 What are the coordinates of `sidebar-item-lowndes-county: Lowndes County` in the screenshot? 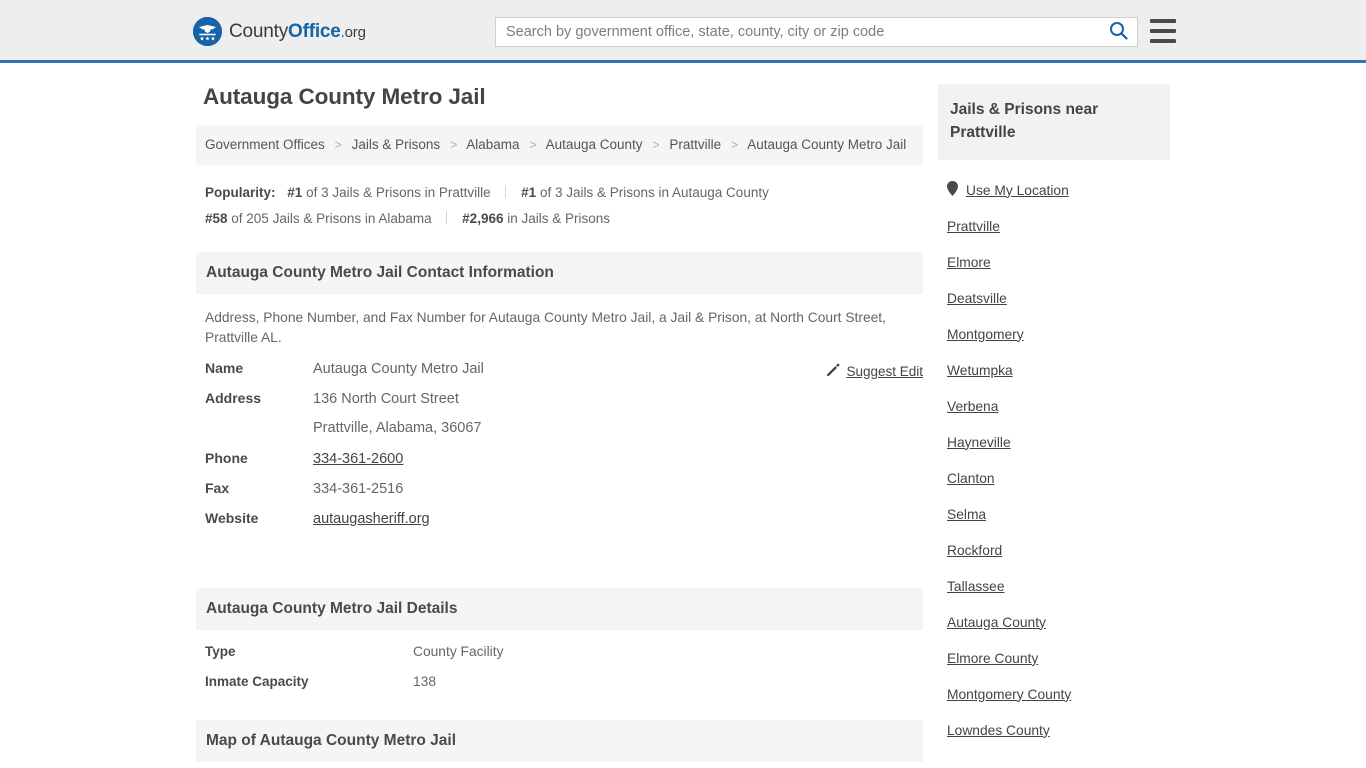 It's located at (1054, 730).